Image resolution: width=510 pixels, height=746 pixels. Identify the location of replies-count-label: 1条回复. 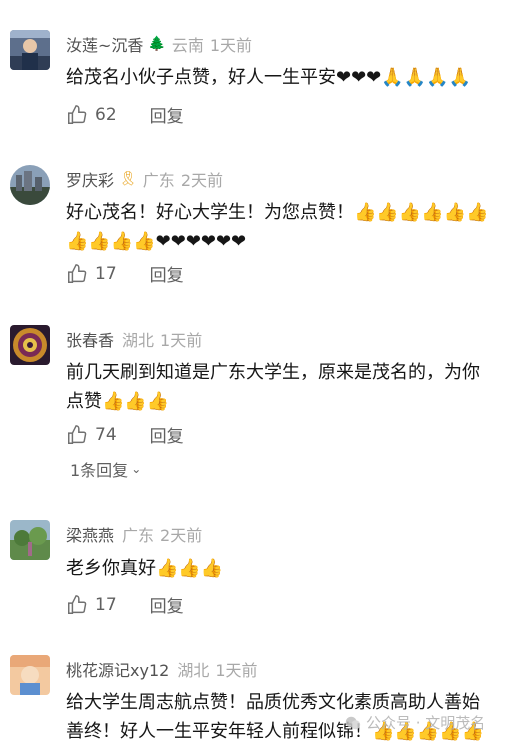
(99, 470).